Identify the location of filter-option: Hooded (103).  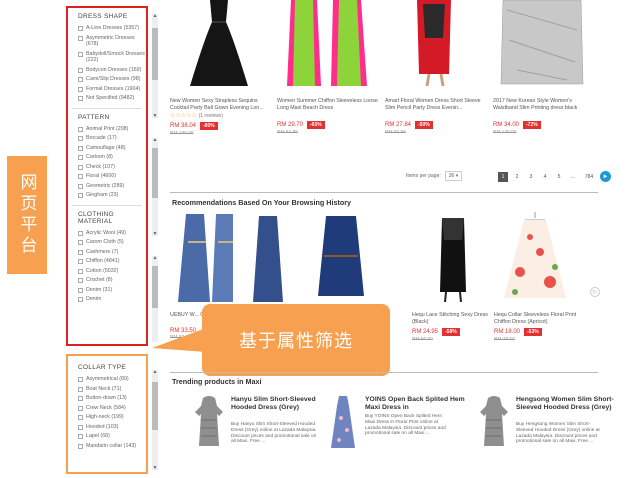
(112, 427).